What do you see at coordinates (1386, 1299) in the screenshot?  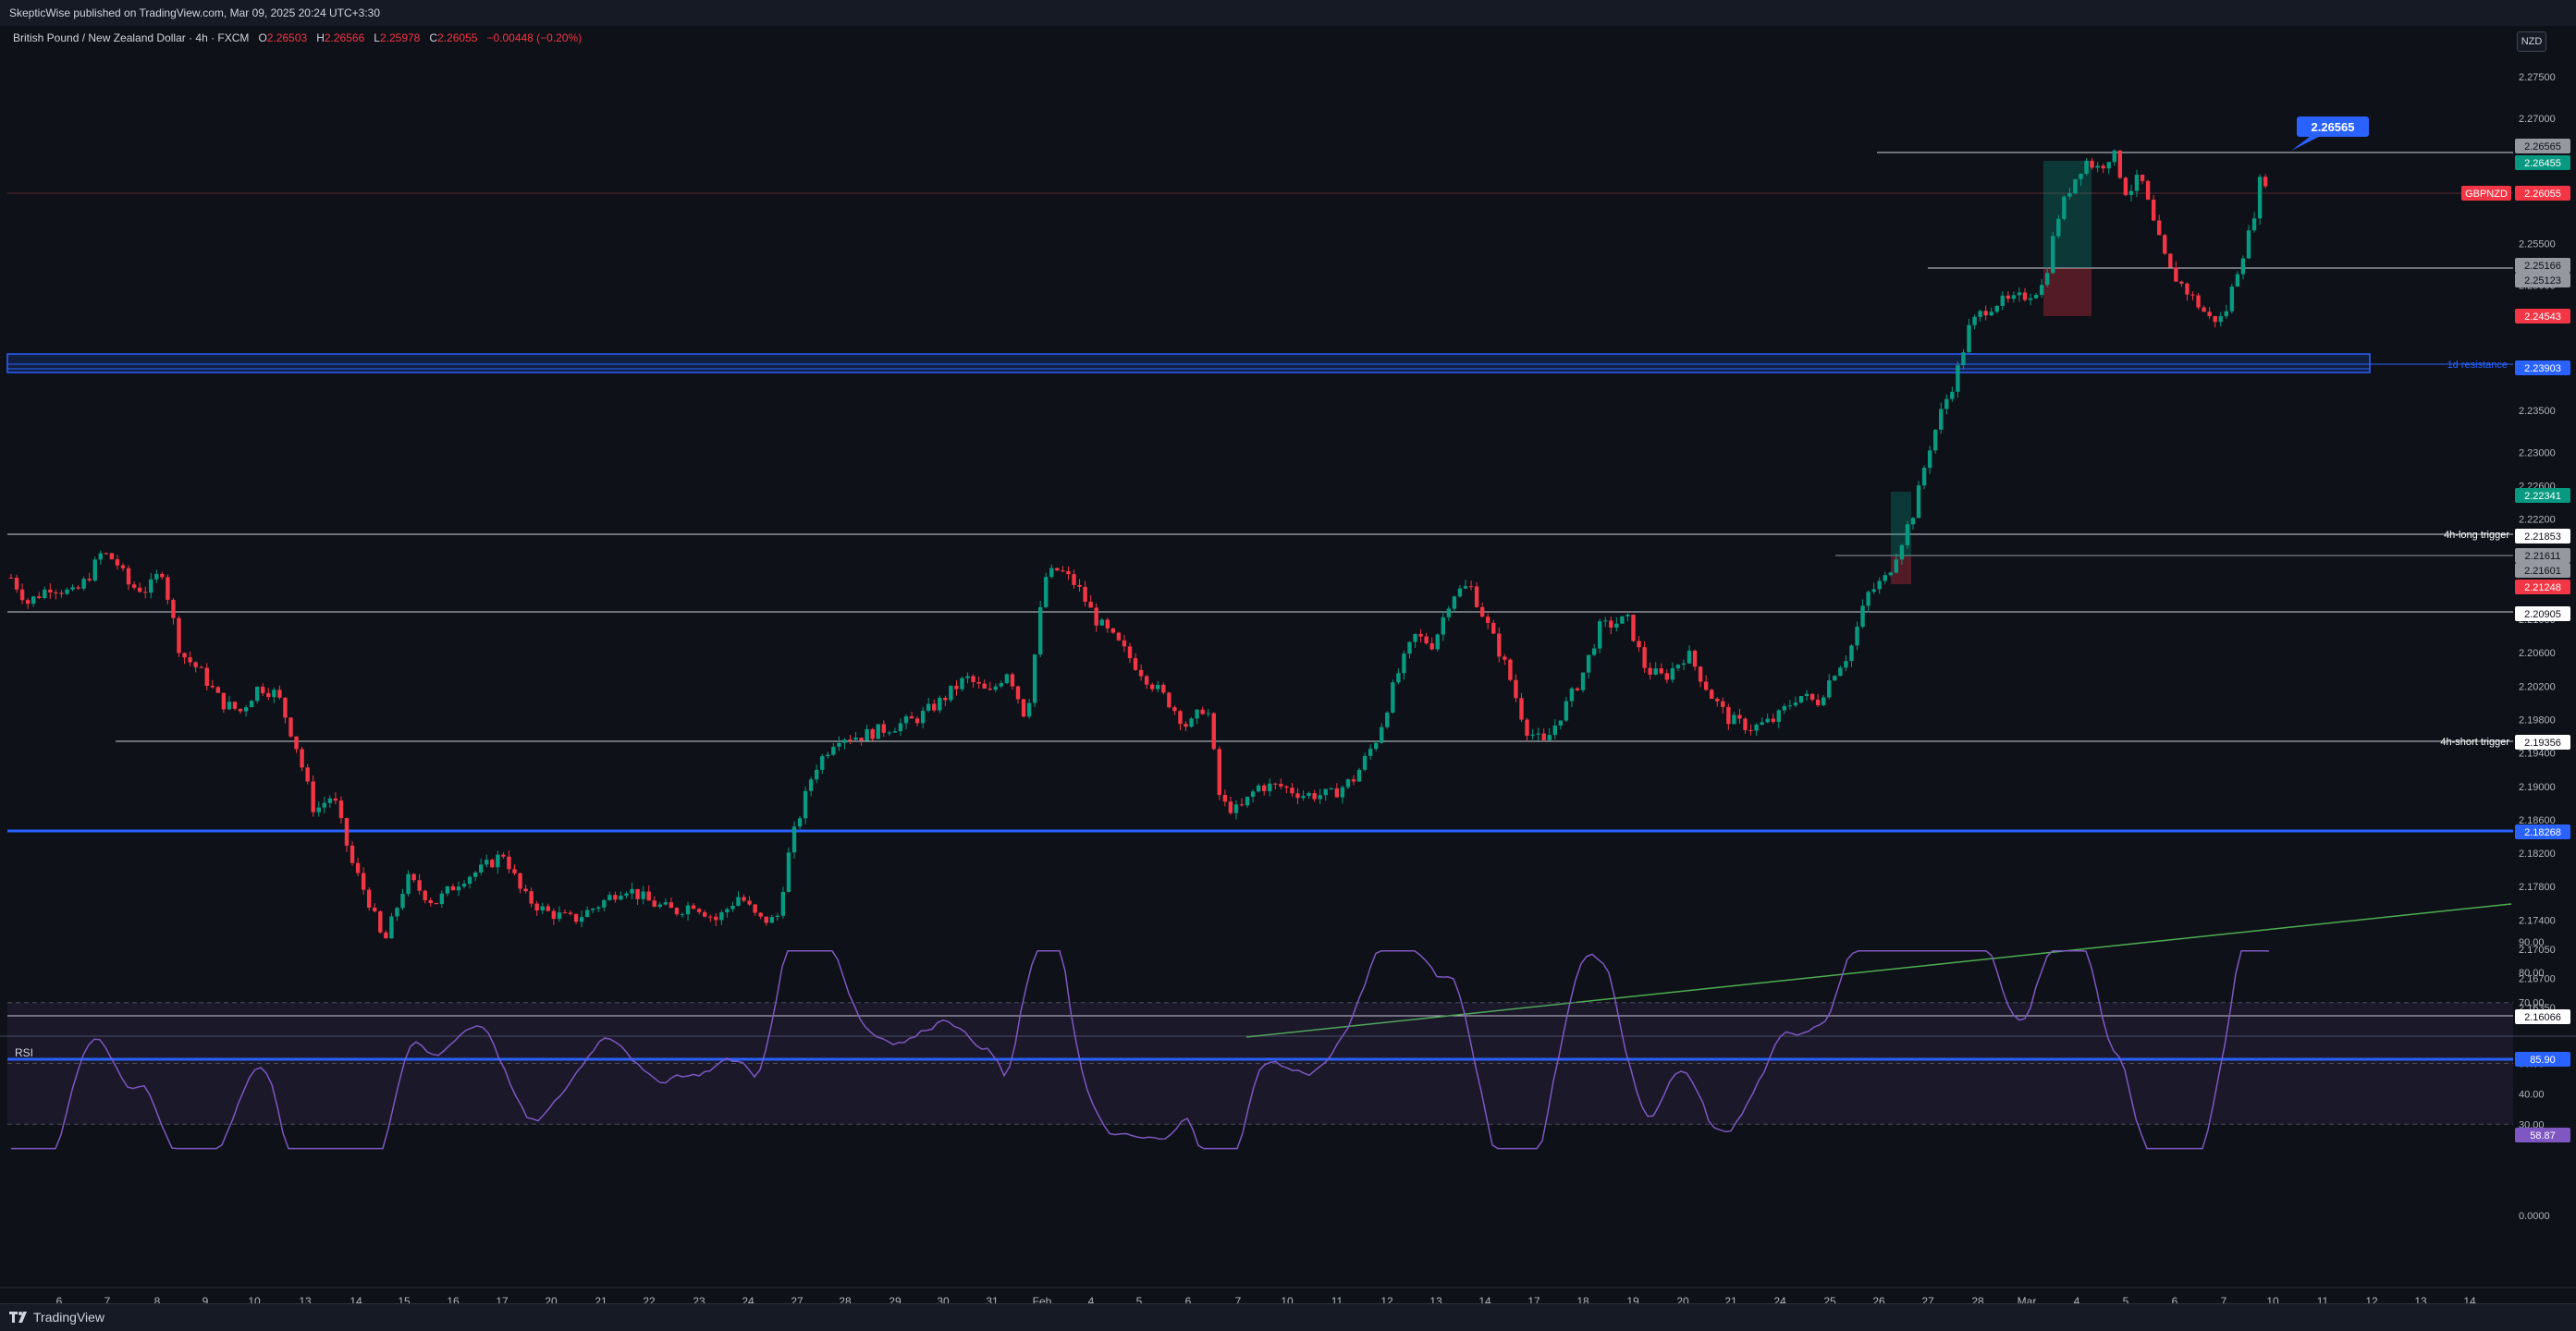 I see `time-axis-label: 12` at bounding box center [1386, 1299].